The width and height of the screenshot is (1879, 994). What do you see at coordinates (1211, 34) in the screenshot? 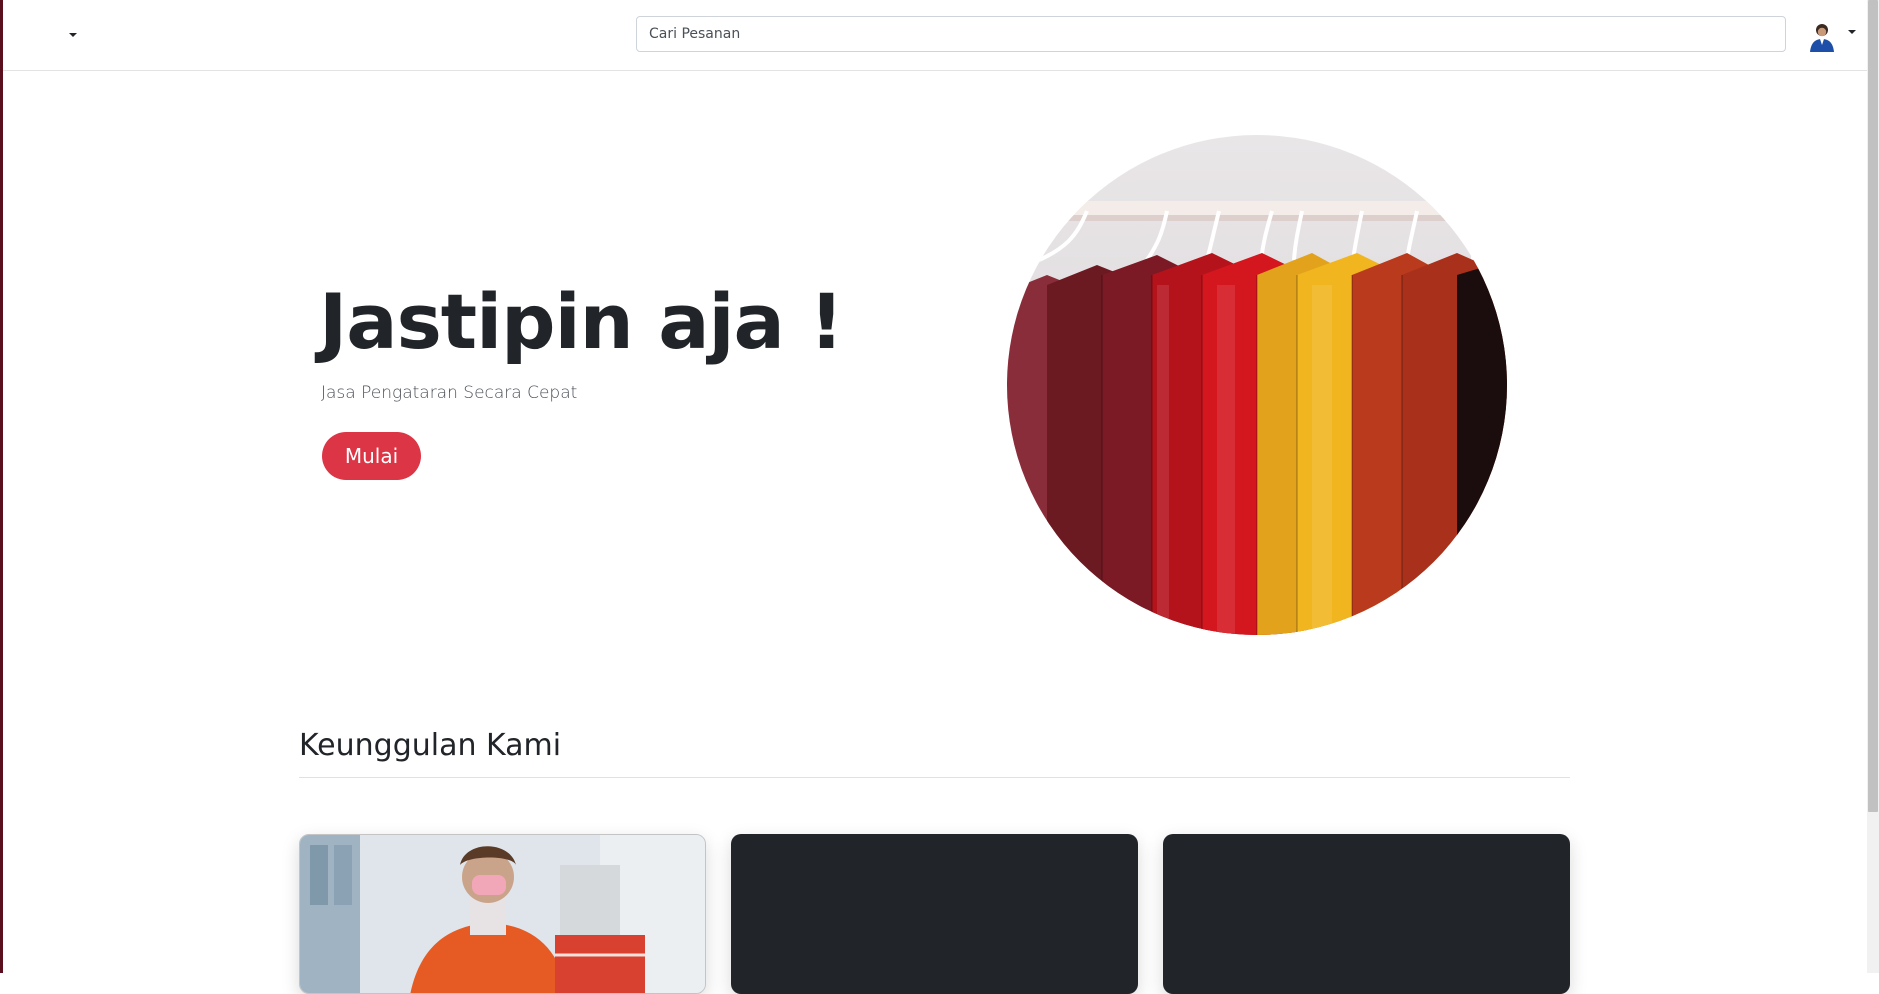
I see `search-input` at bounding box center [1211, 34].